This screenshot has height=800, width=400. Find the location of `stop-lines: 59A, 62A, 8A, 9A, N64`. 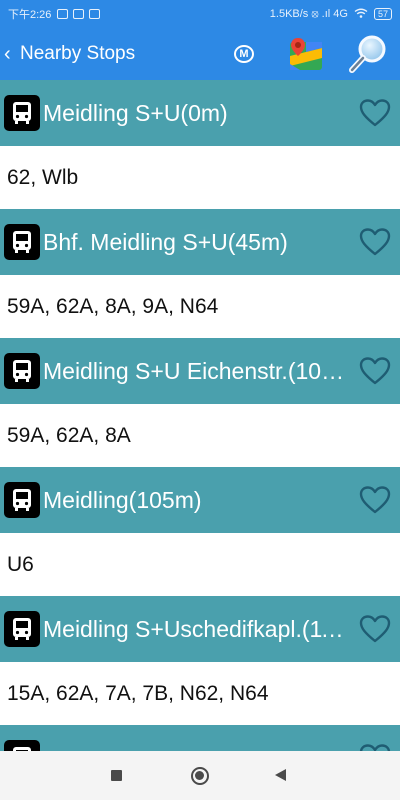

stop-lines: 59A, 62A, 8A, 9A, N64 is located at coordinates (200, 306).